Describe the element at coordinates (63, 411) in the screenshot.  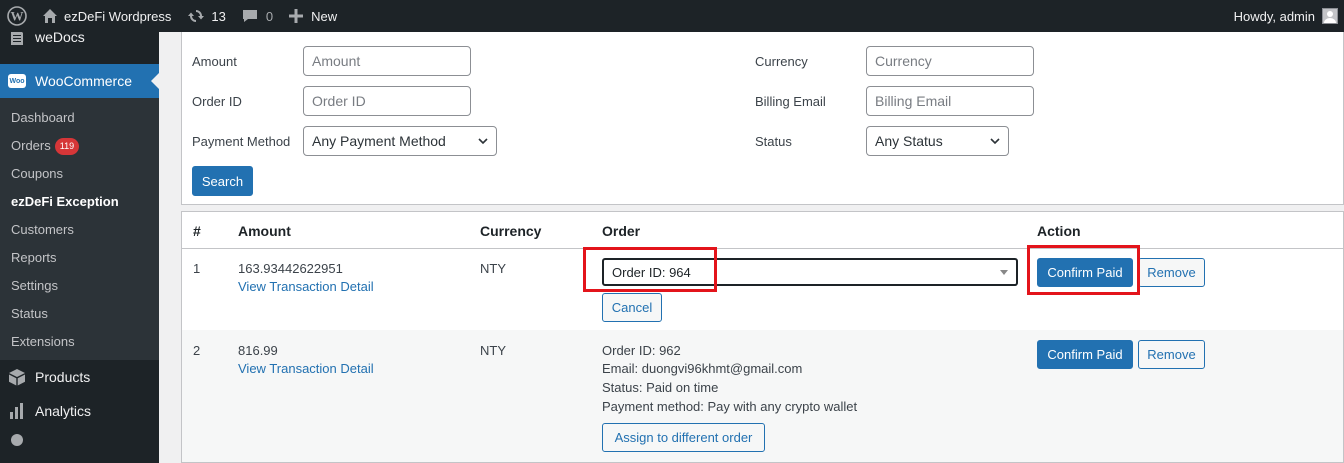
I see `sidebar-item-label: Analytics` at that location.